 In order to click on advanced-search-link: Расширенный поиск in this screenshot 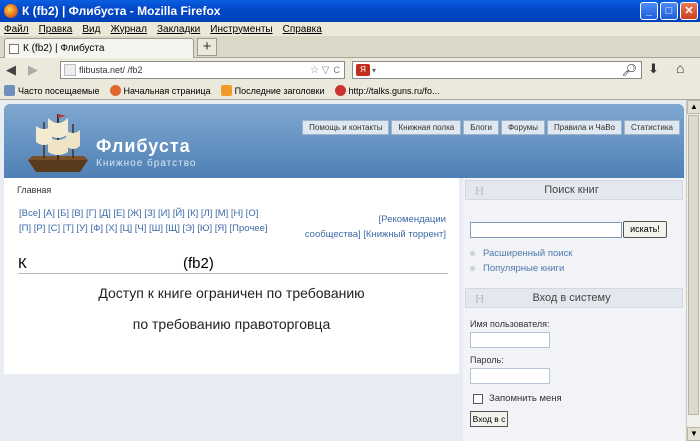, I will do `click(521, 253)`.